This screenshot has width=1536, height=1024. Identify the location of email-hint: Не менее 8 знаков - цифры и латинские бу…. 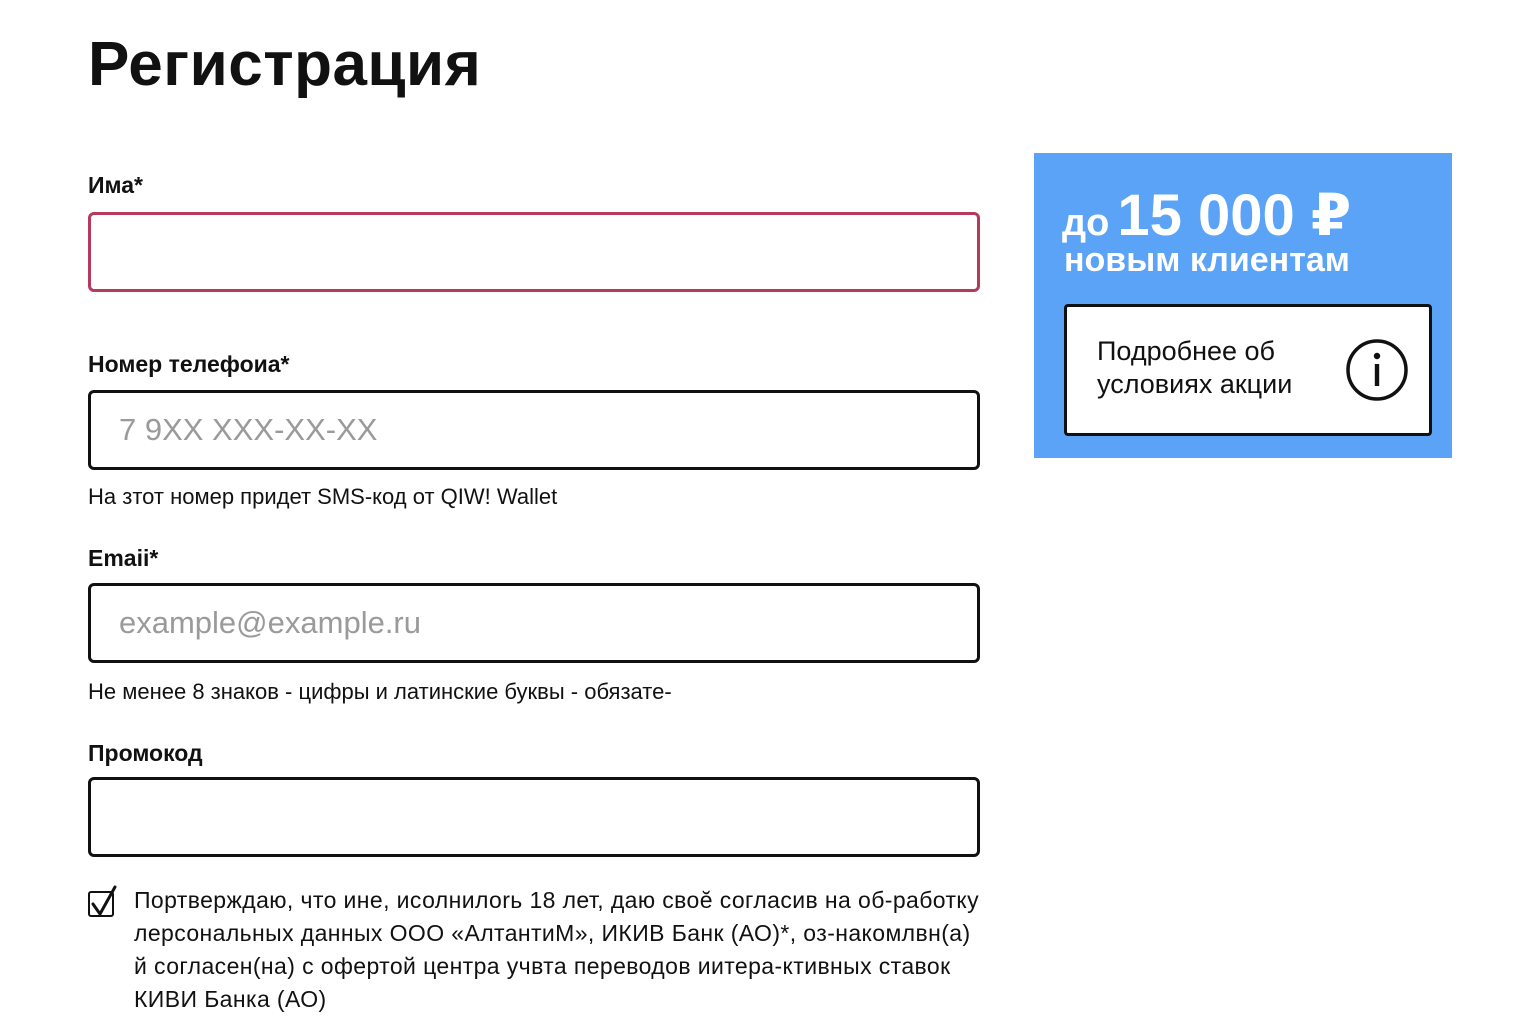
(380, 691).